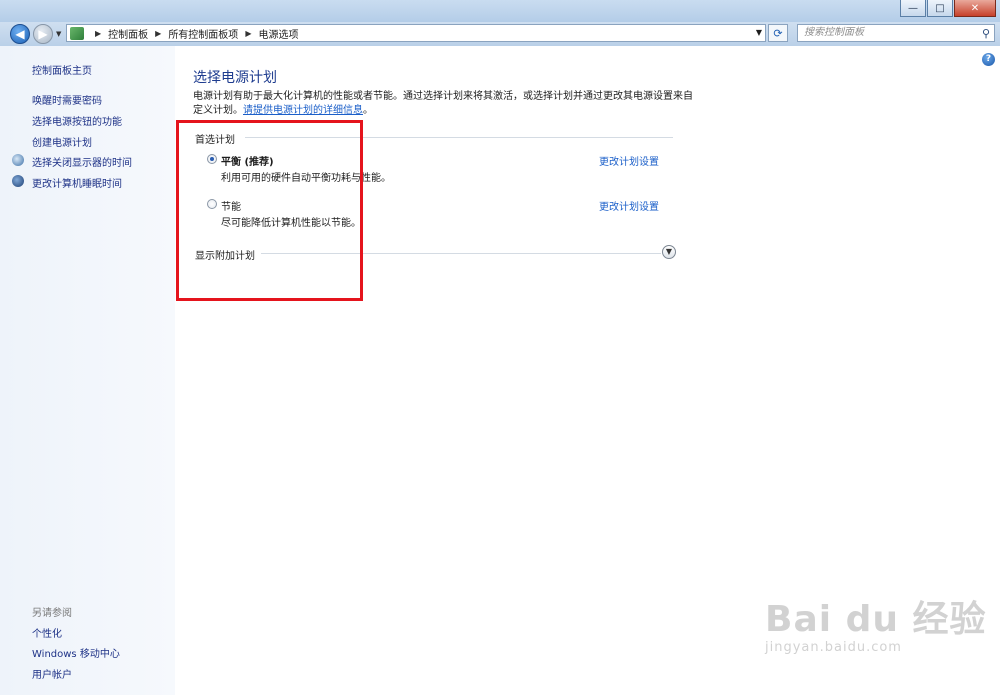  I want to click on address-bar: ▶ 控制面板 ▶ 所有控制面板项 ▶ 电源选项 ▼, so click(416, 33).